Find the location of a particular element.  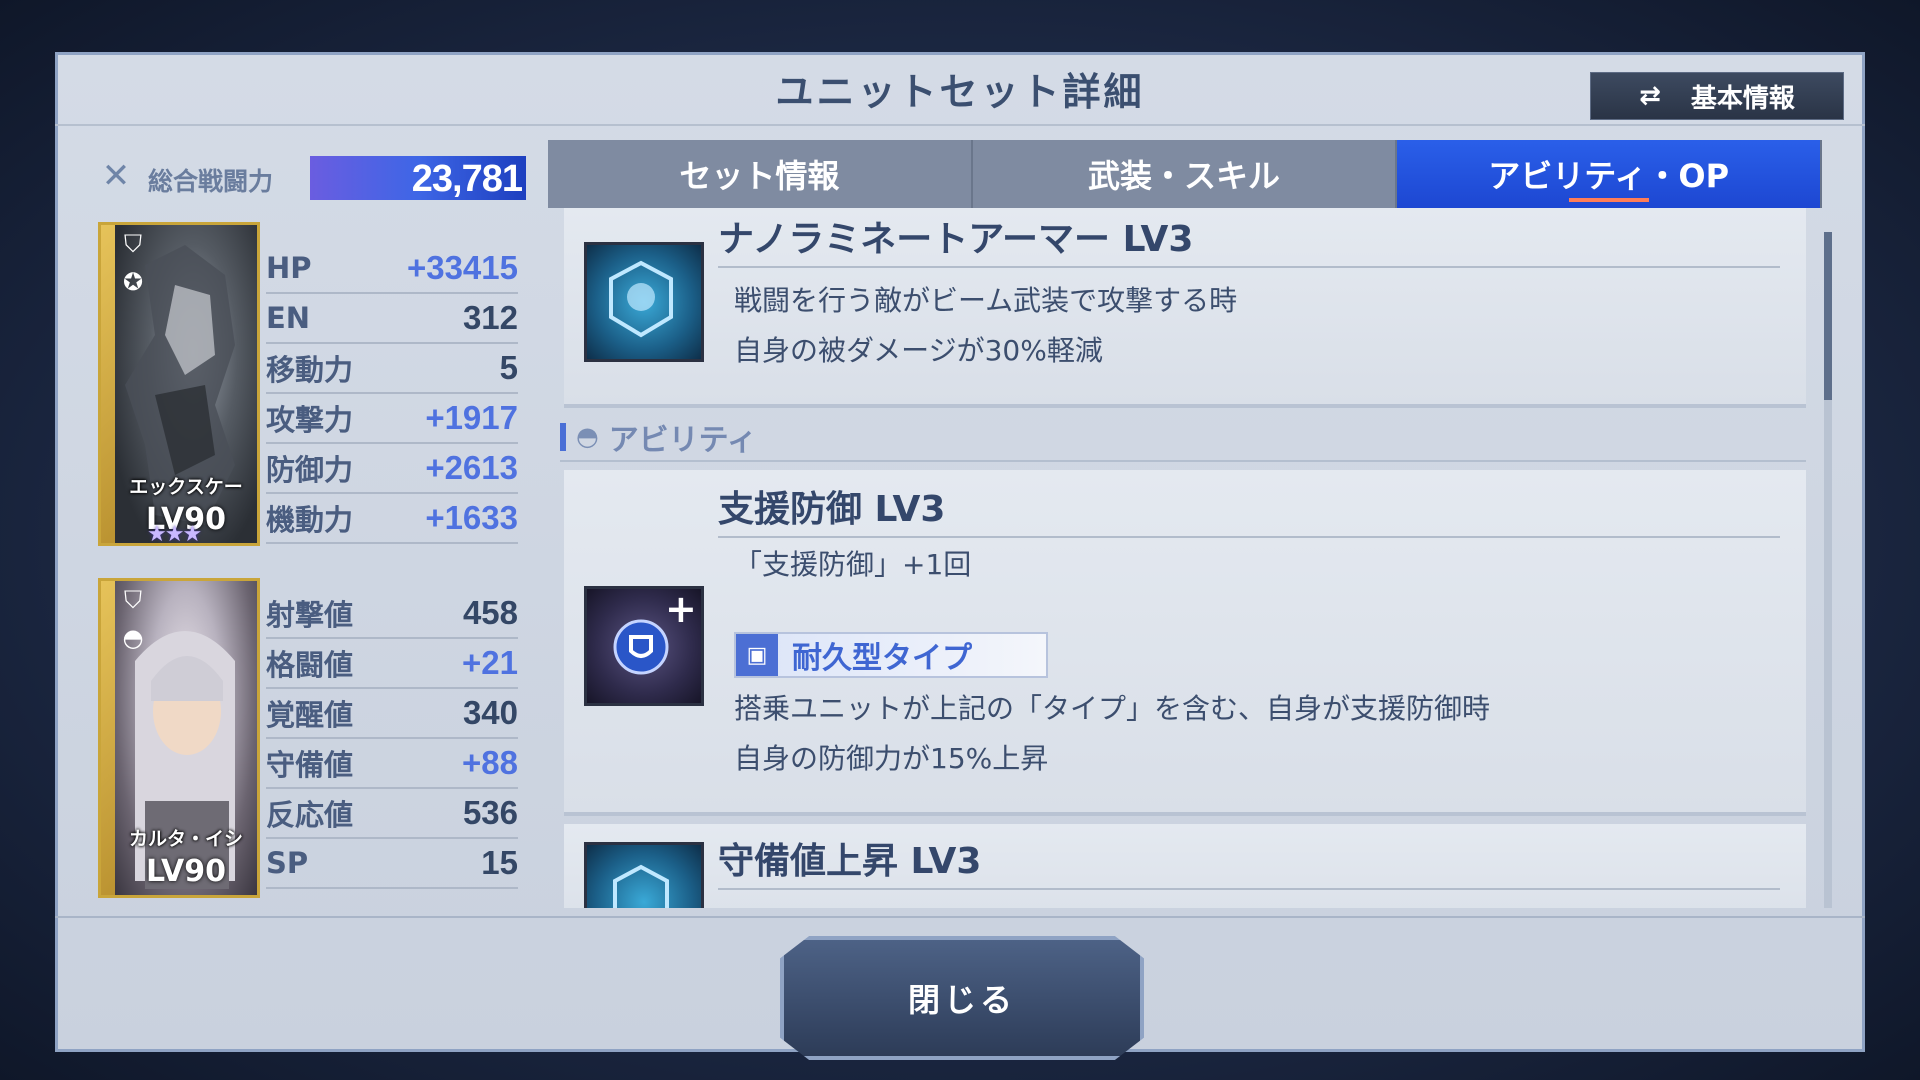

armor-skill-icon is located at coordinates (644, 302).